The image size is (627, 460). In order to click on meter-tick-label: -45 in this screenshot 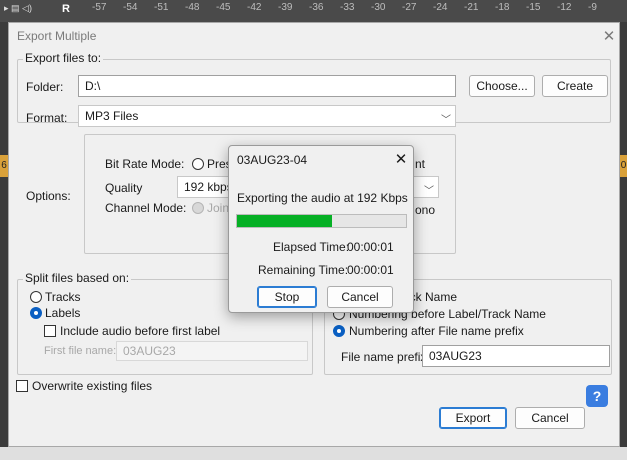, I will do `click(223, 7)`.